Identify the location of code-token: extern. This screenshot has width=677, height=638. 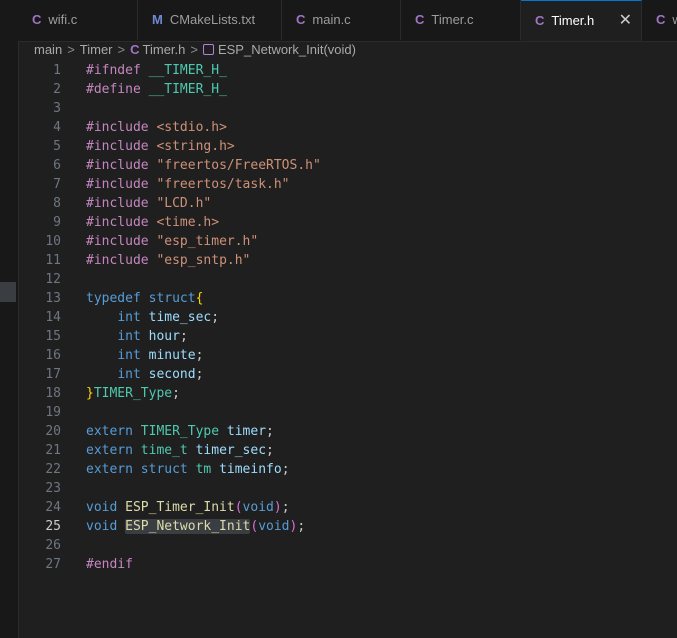
(109, 431).